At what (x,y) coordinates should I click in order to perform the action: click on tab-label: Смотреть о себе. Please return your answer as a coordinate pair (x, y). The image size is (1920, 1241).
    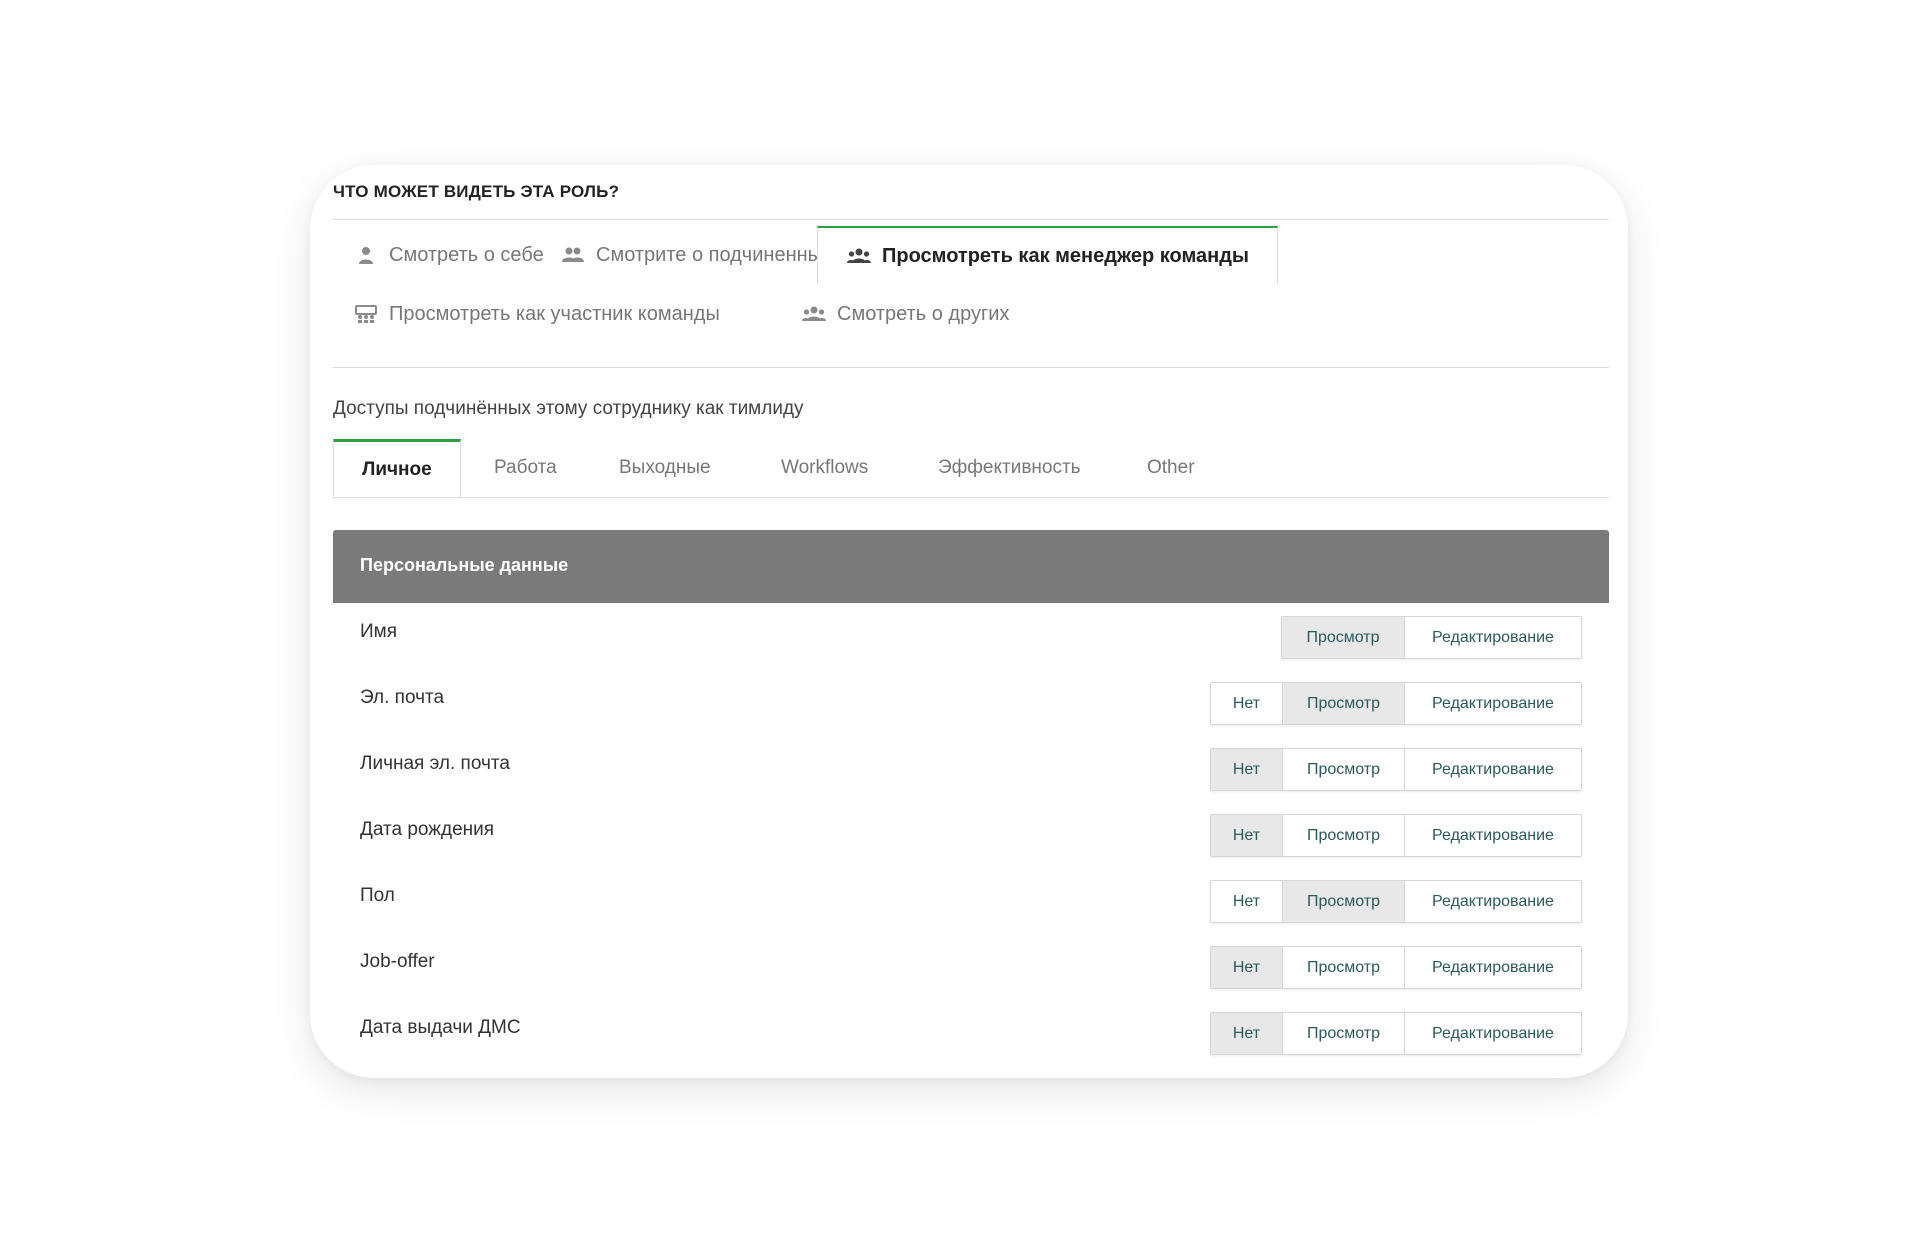
    Looking at the image, I should click on (466, 254).